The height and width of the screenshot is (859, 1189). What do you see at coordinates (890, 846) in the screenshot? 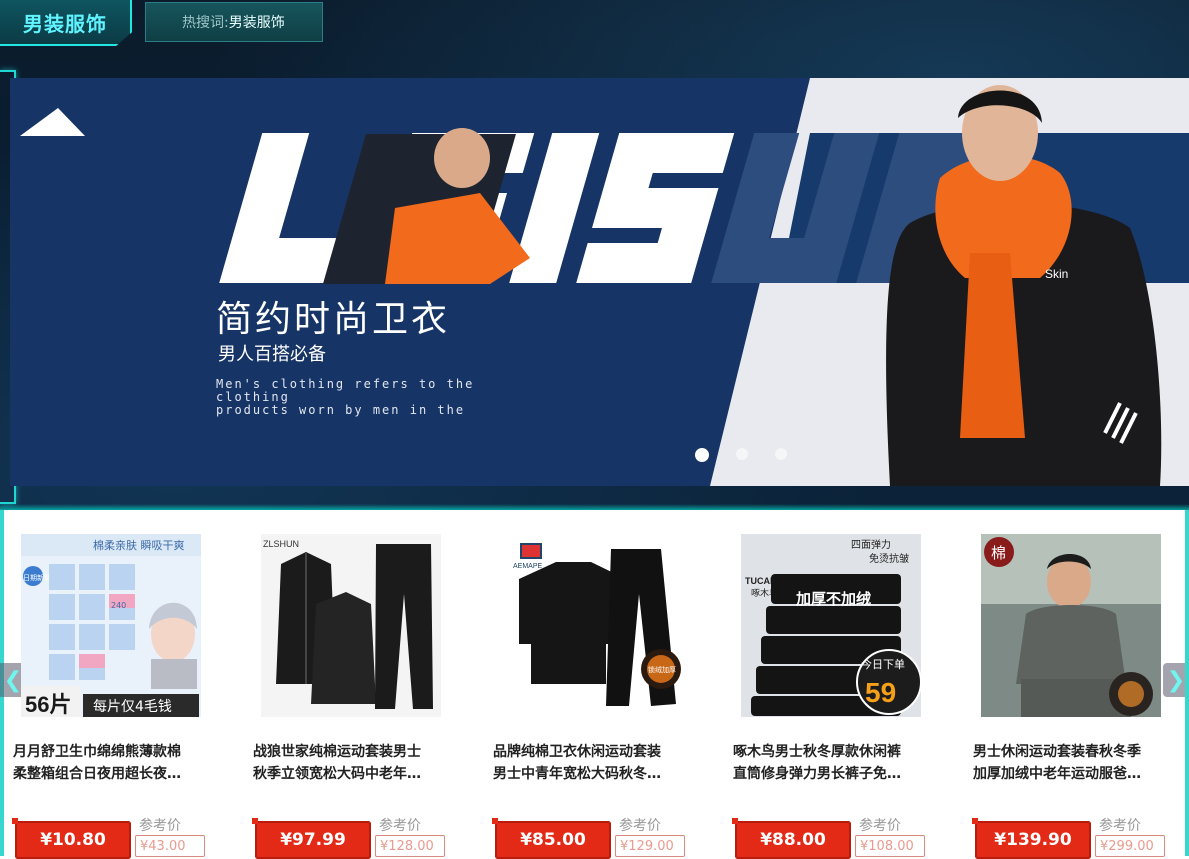
I see `reference-price: ¥108.00` at bounding box center [890, 846].